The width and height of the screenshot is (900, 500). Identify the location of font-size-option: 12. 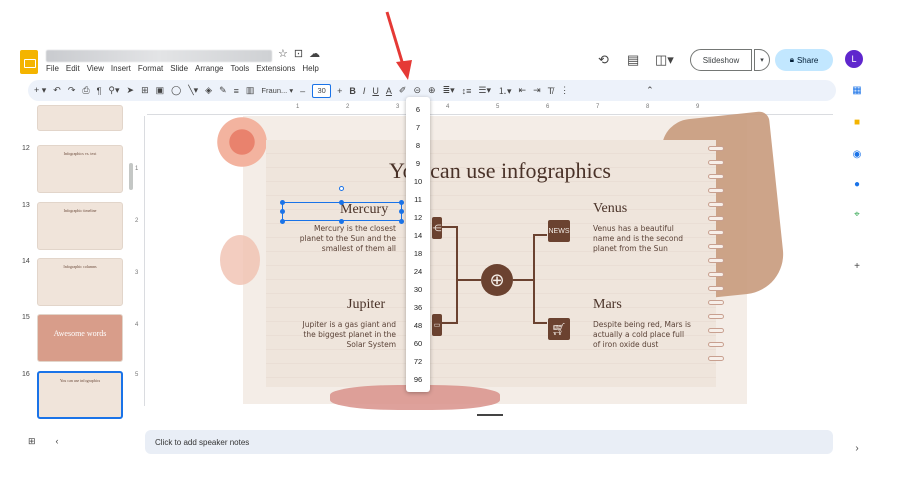
(418, 217).